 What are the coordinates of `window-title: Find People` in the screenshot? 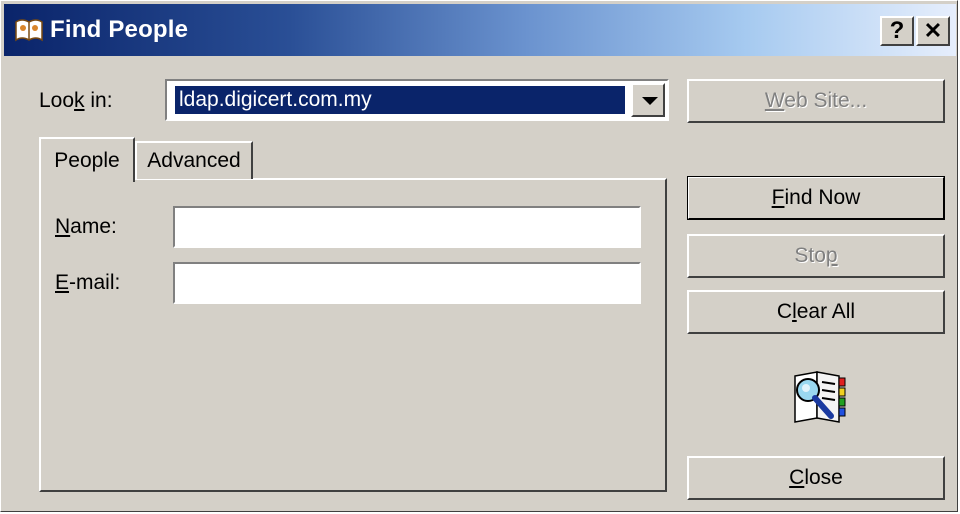 It's located at (119, 29).